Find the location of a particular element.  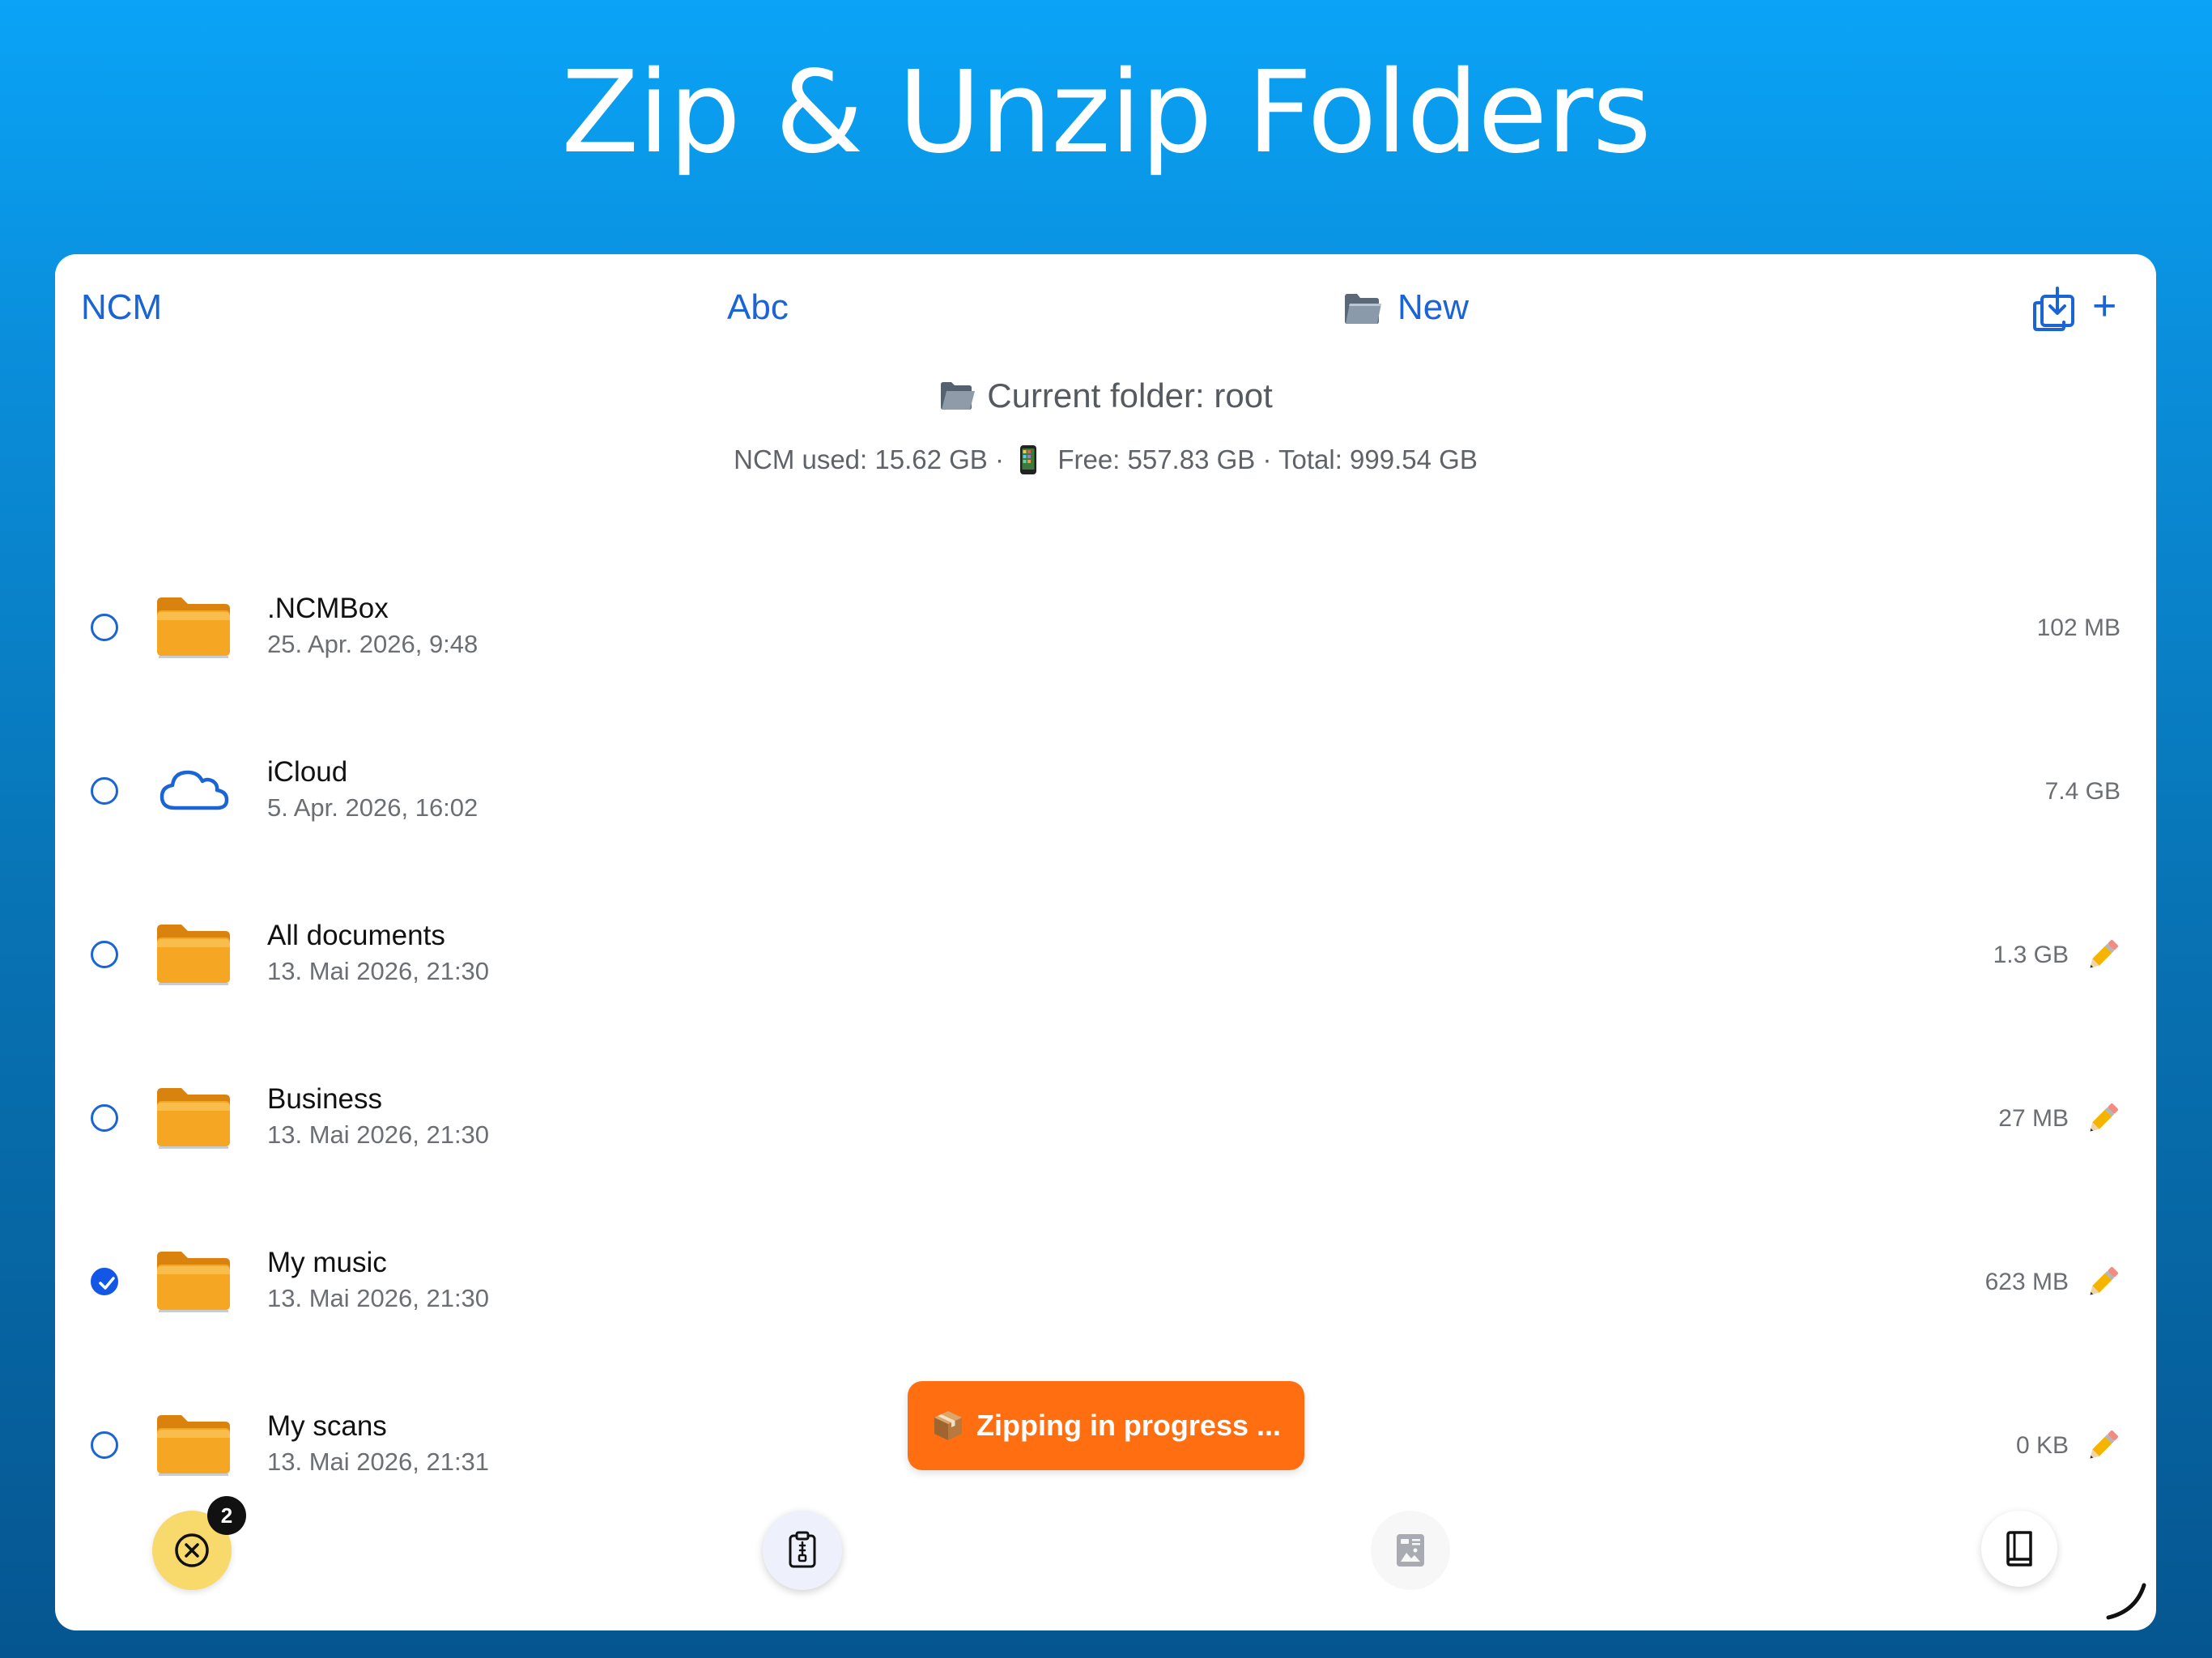

new-label: New is located at coordinates (1433, 307).